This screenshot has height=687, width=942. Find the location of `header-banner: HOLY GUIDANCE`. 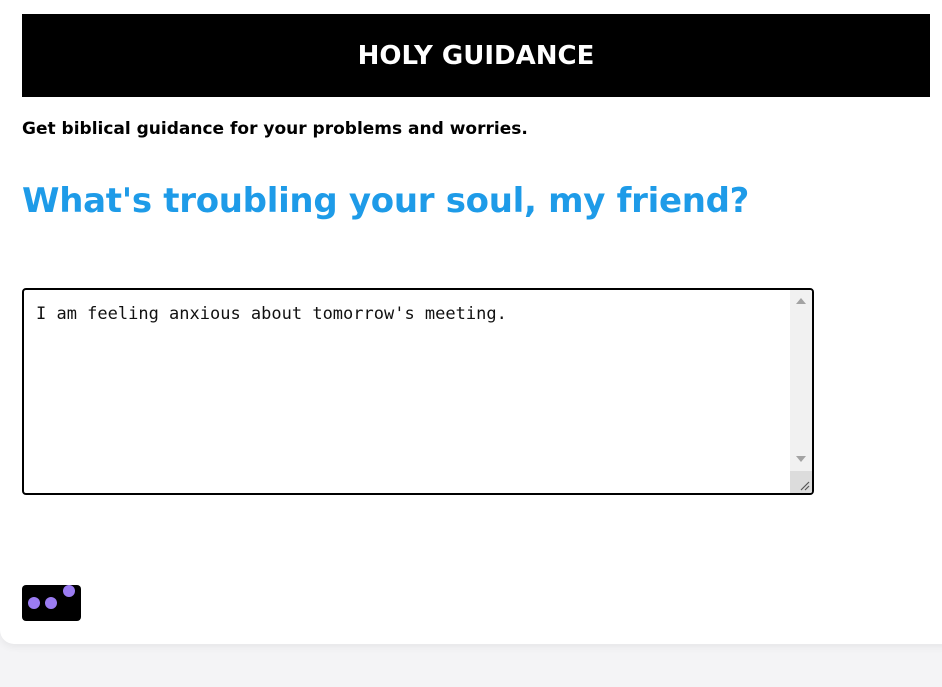

header-banner: HOLY GUIDANCE is located at coordinates (476, 55).